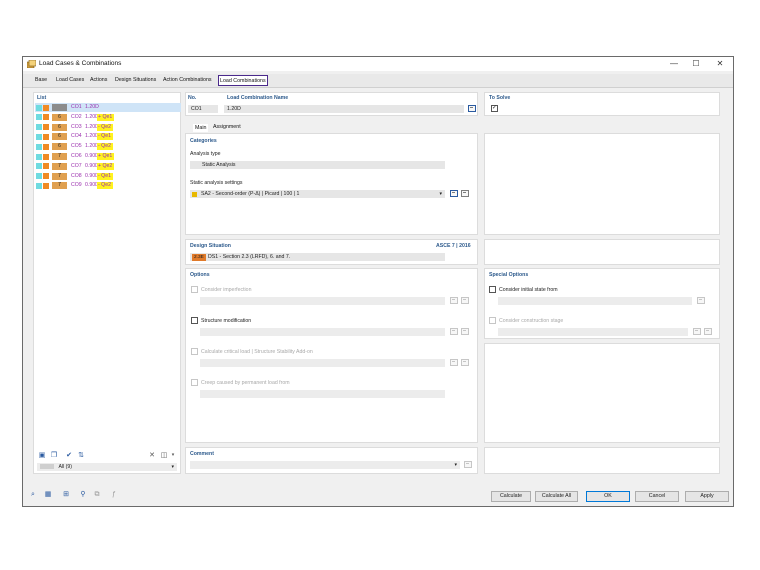 This screenshot has height=570, width=760. I want to click on subtab-assignment: Assignment, so click(227, 127).